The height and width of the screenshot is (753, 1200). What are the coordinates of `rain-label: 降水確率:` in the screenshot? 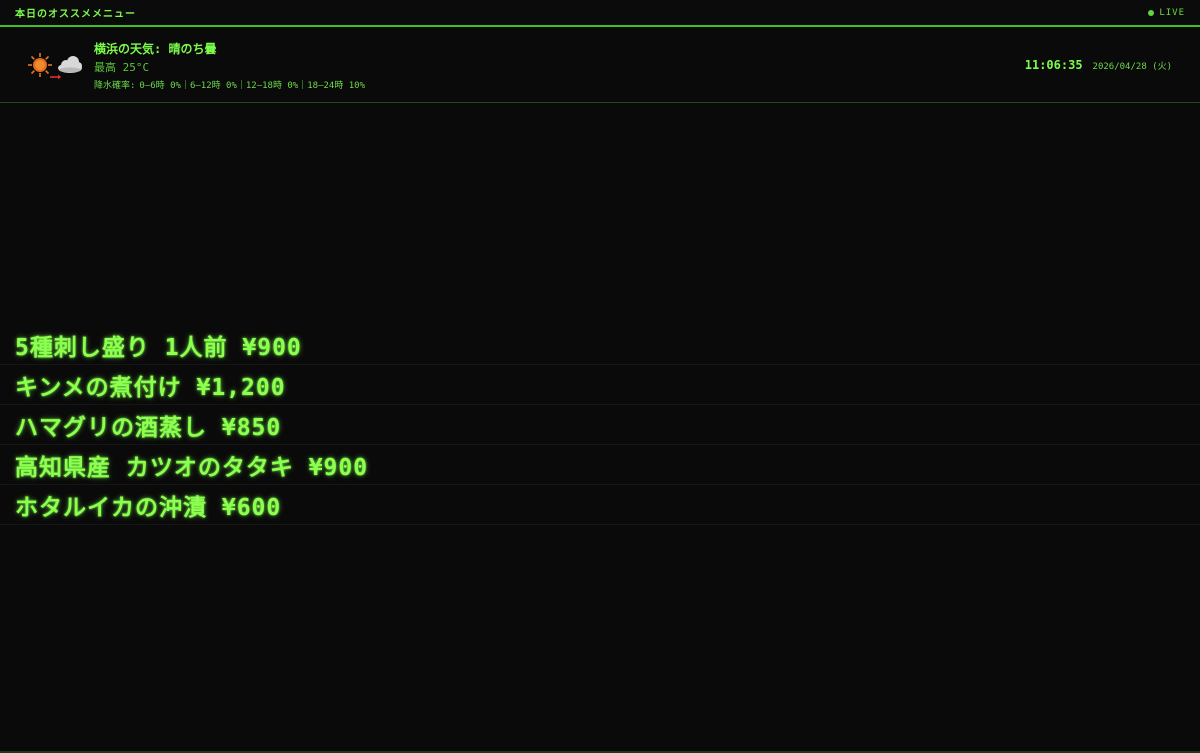 It's located at (115, 86).